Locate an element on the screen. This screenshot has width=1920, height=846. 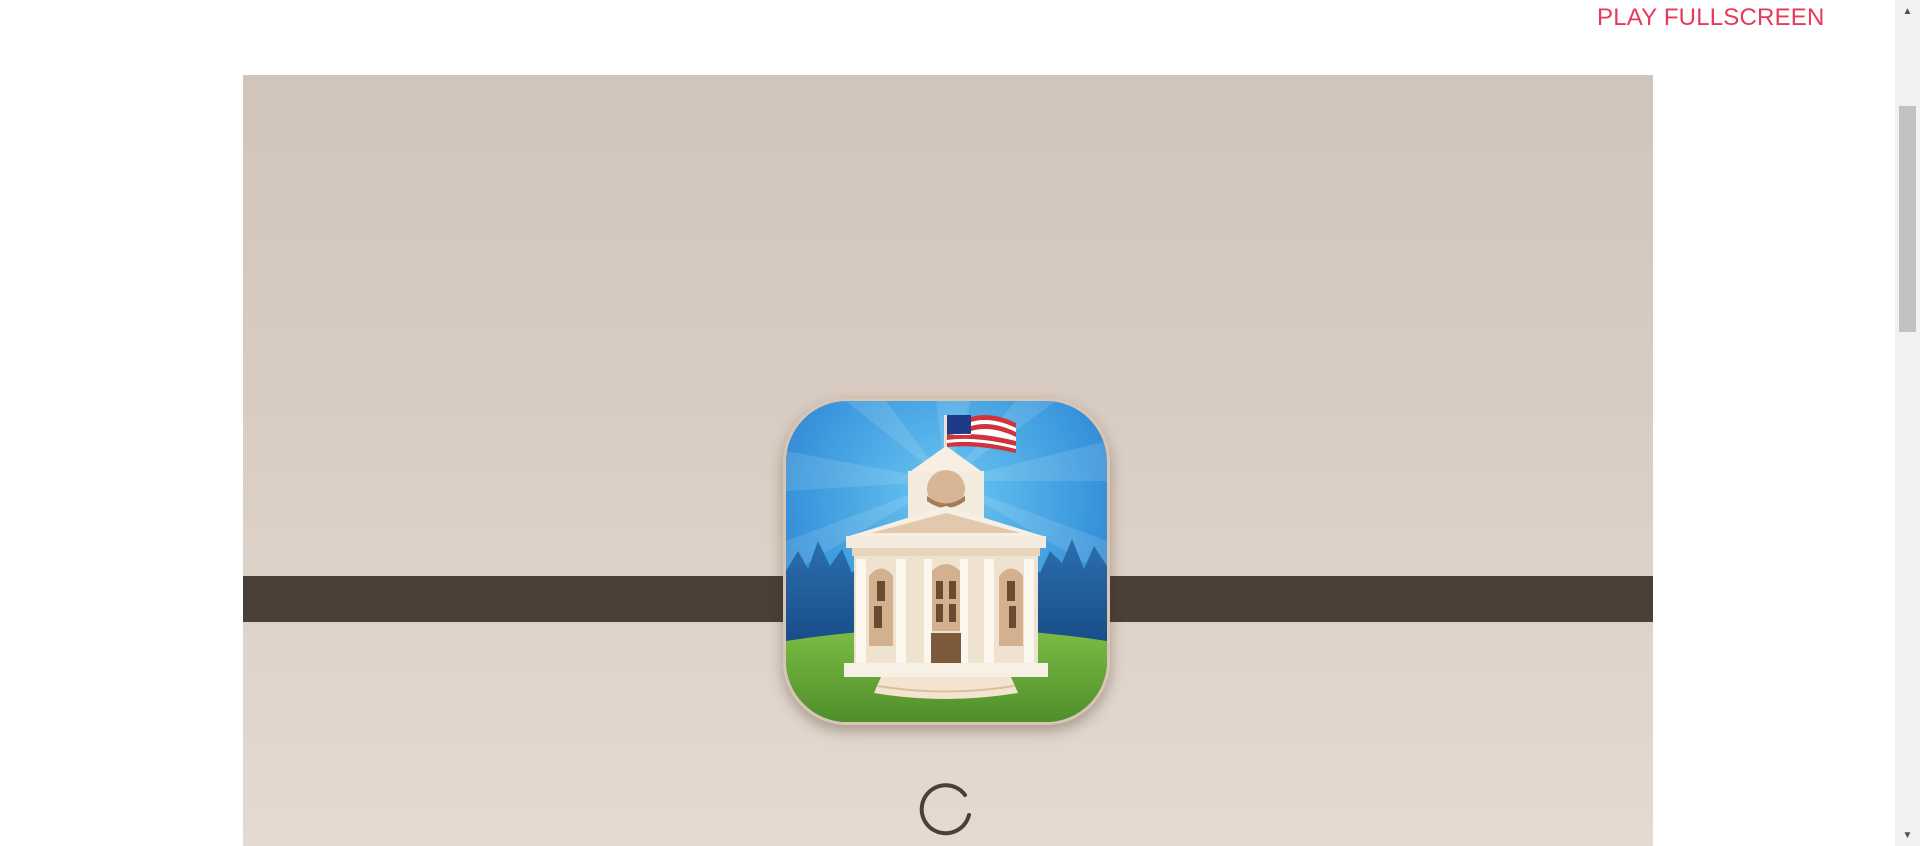
scrollbar-thumb is located at coordinates (1907, 219).